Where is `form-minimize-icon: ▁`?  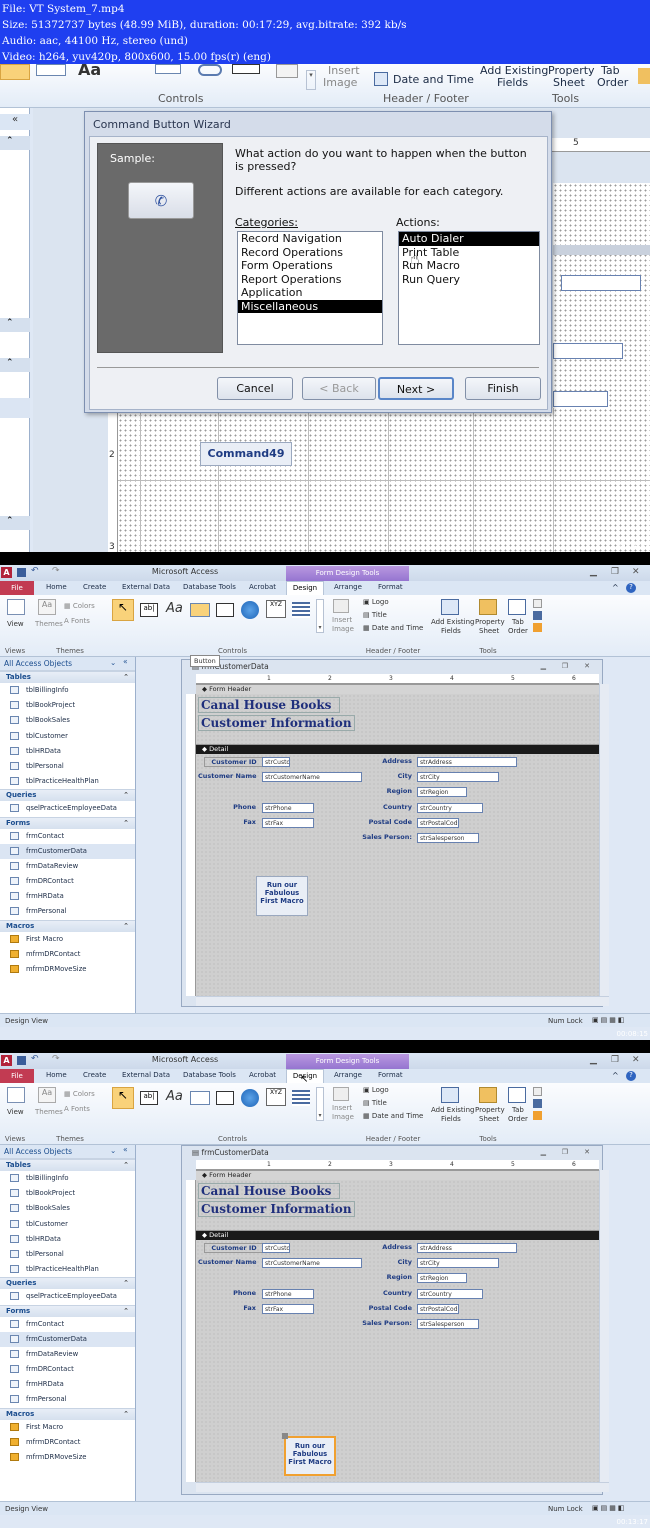
form-minimize-icon: ▁ is located at coordinates (543, 1152).